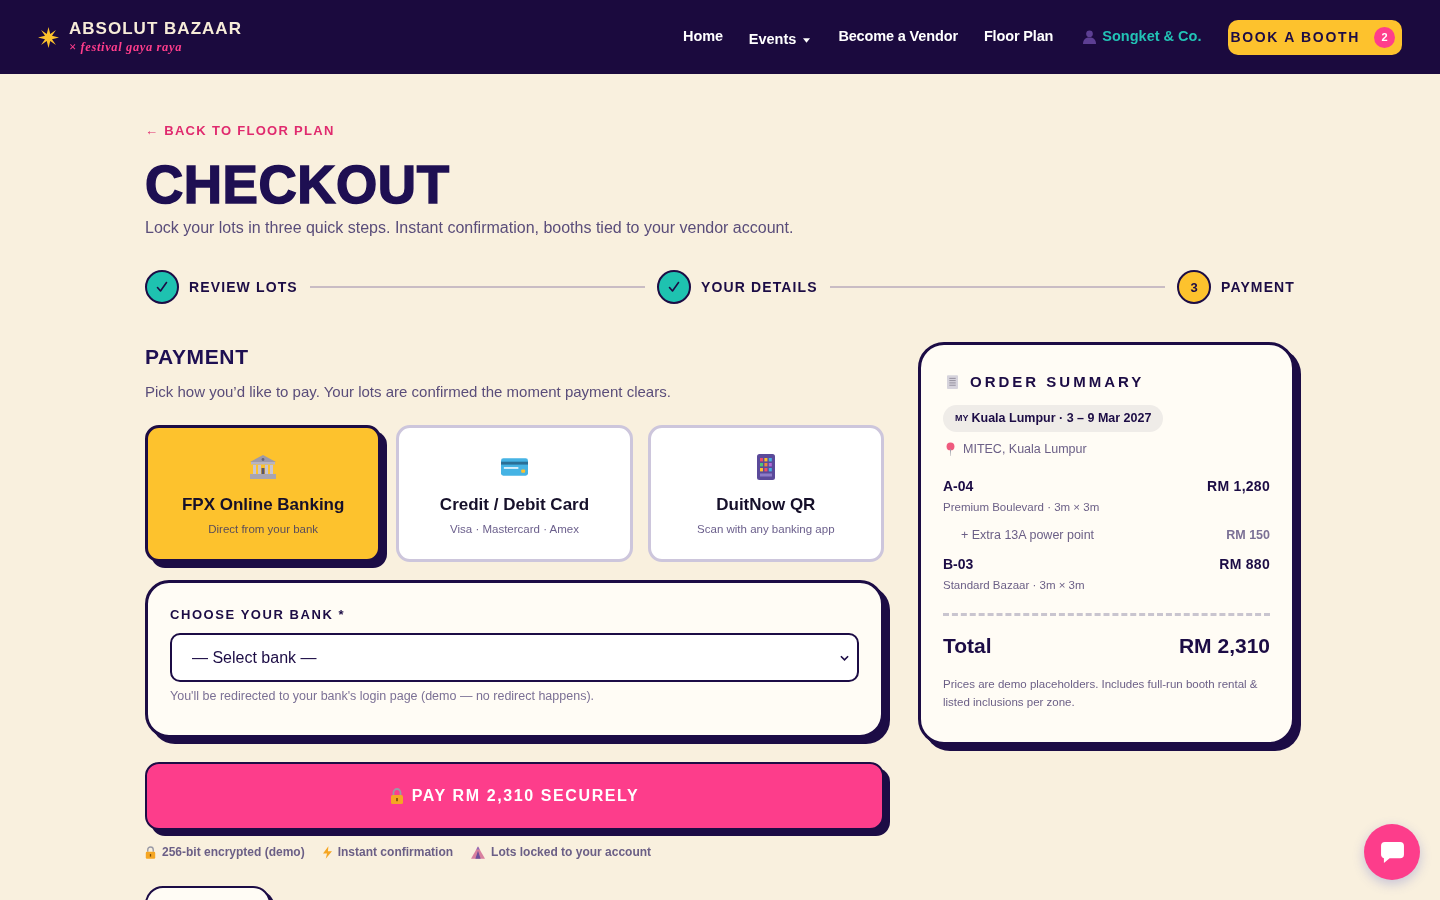 The image size is (1440, 900). Describe the element at coordinates (240, 131) in the screenshot. I see `back-link: ← BACK TO FLOOR PLAN` at that location.